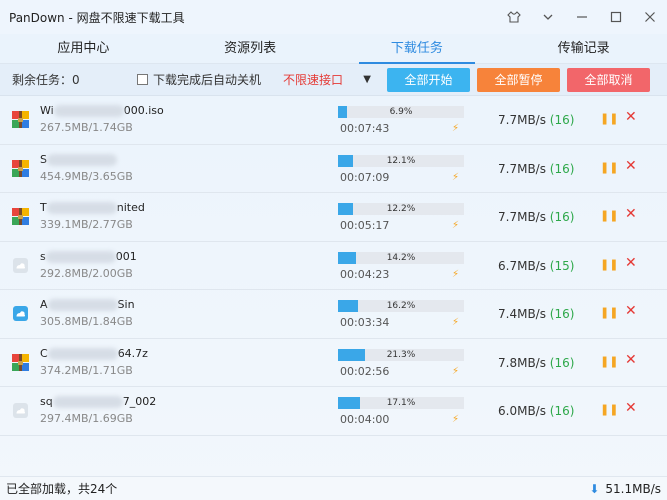 The width and height of the screenshot is (667, 500). Describe the element at coordinates (62, 489) in the screenshot. I see `load-status-text: 已全部加载，共24个` at that location.